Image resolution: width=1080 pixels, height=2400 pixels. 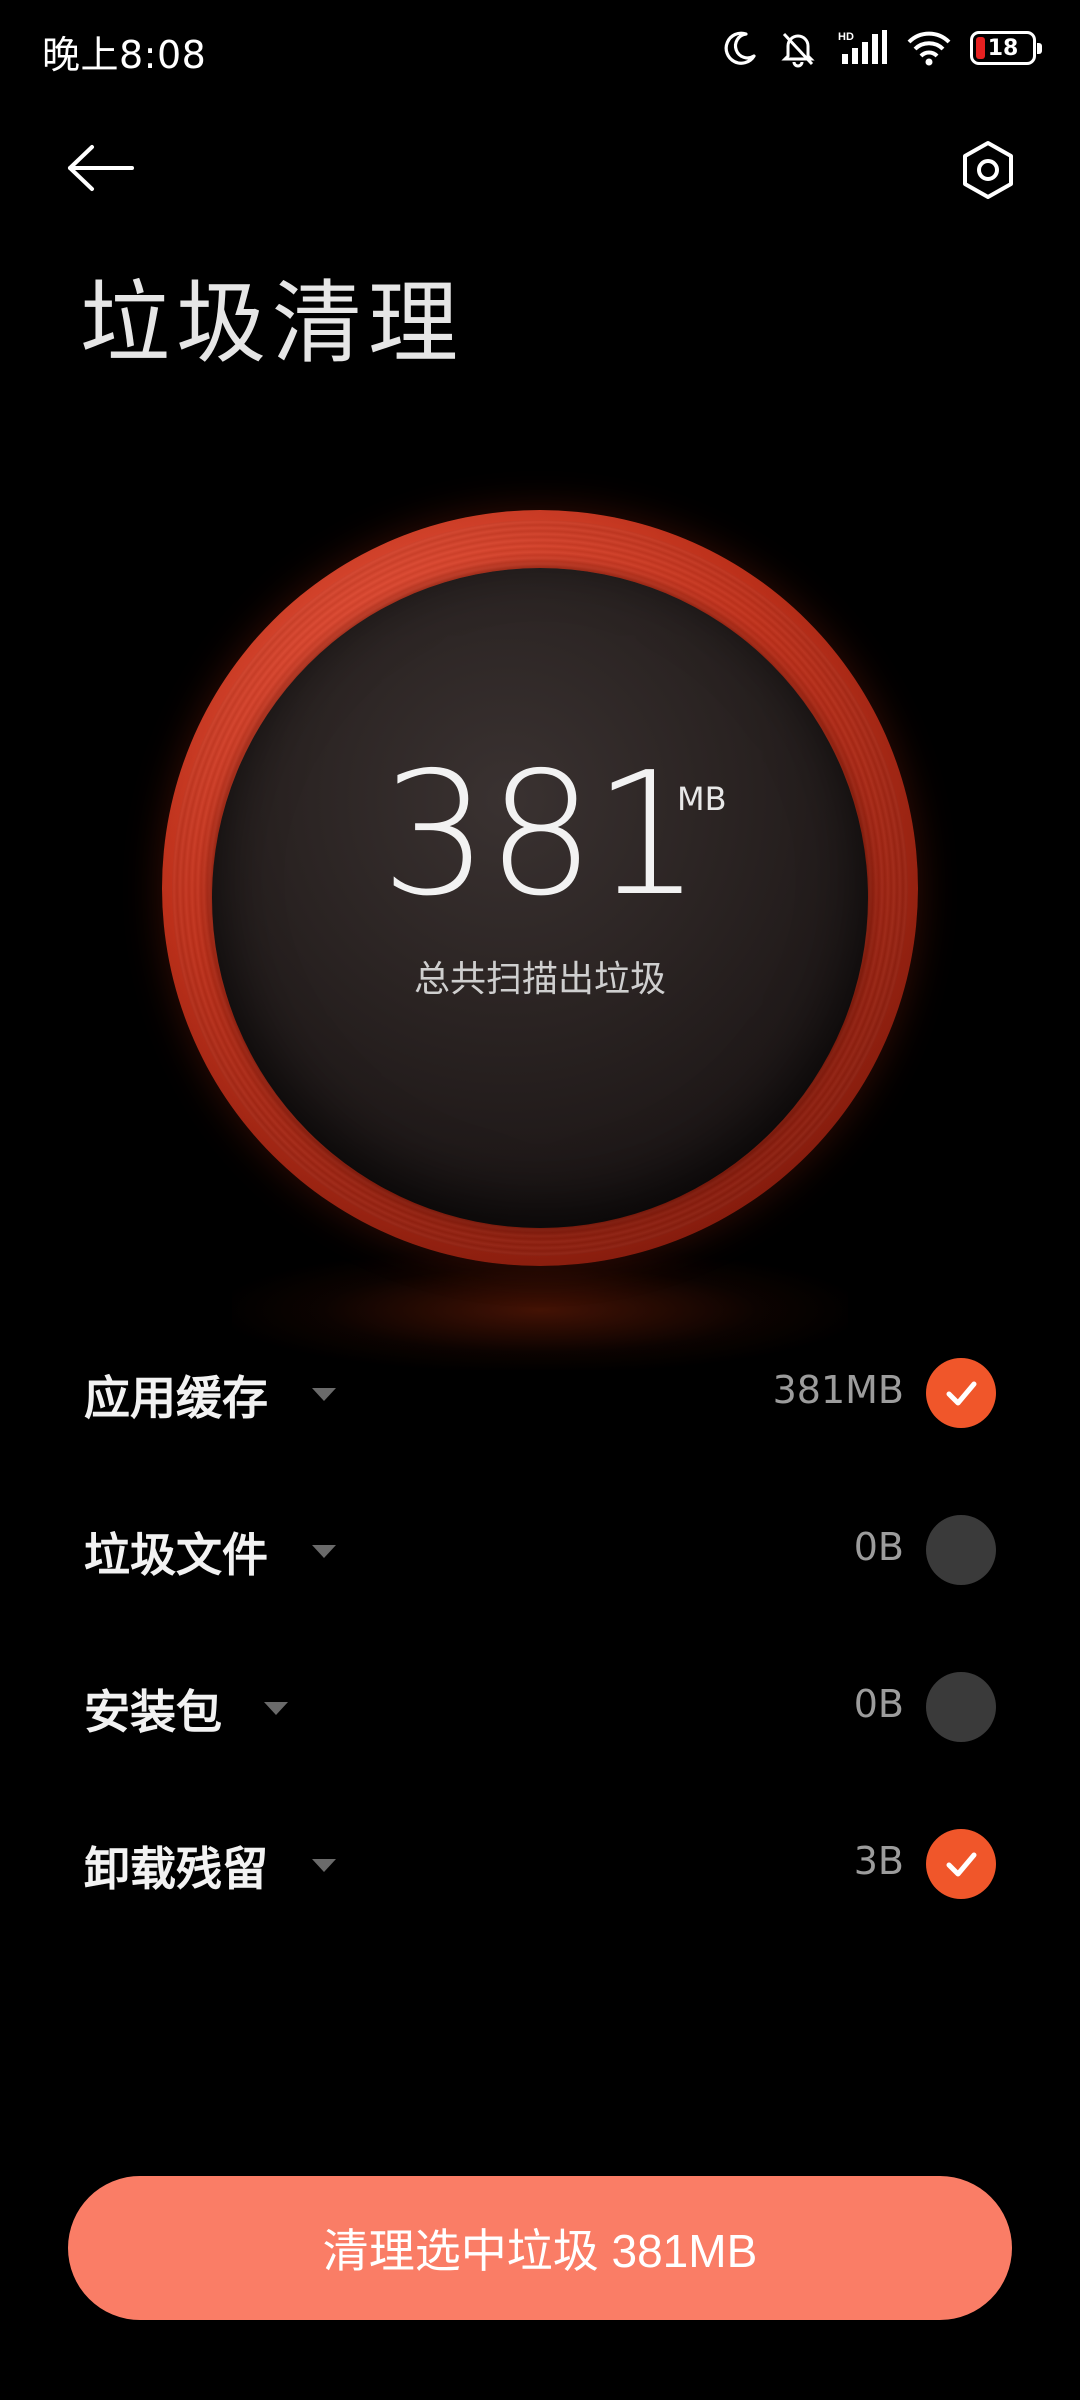 I want to click on moon-icon, so click(x=740, y=48).